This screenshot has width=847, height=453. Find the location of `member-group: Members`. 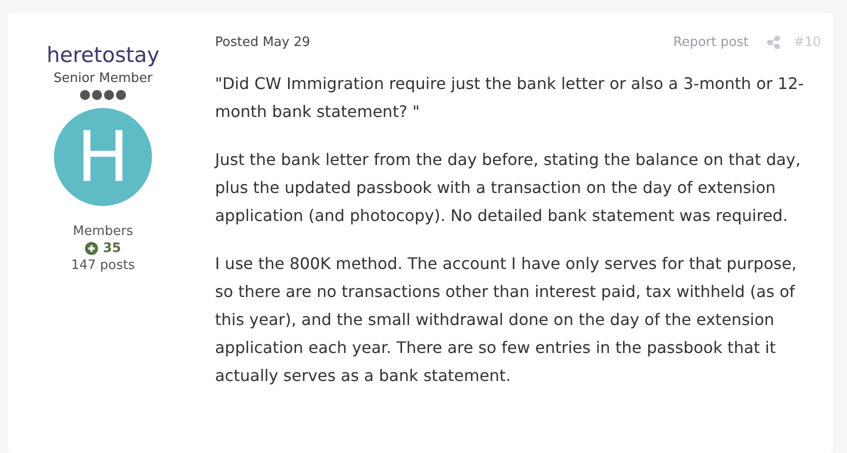

member-group: Members is located at coordinates (103, 231).